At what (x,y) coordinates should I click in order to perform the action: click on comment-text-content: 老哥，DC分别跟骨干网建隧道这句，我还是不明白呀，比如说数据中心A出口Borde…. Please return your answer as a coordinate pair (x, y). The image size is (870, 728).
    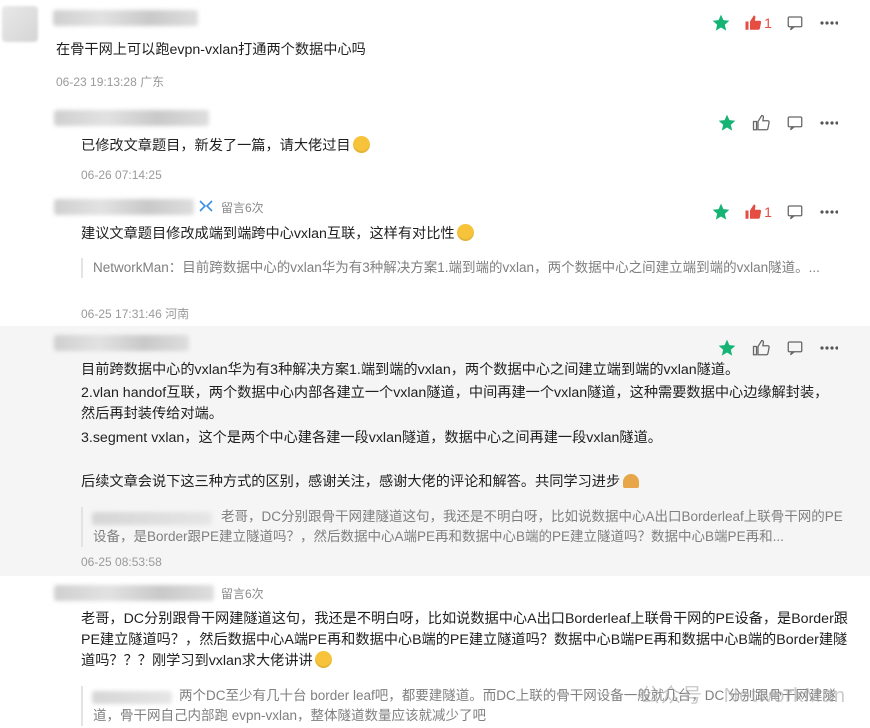
    Looking at the image, I should click on (464, 640).